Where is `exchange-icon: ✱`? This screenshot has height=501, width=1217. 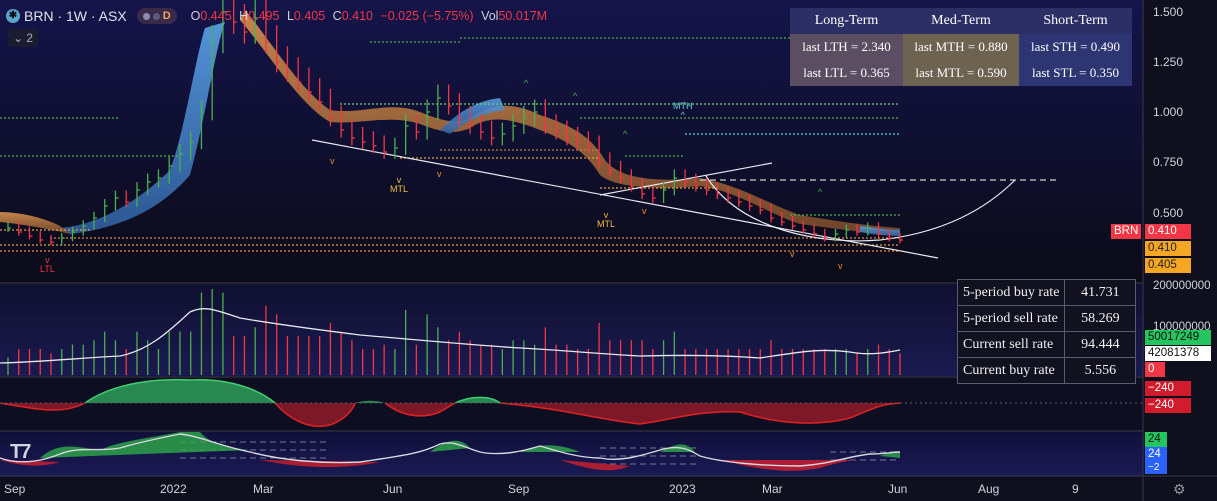 exchange-icon: ✱ is located at coordinates (13, 16).